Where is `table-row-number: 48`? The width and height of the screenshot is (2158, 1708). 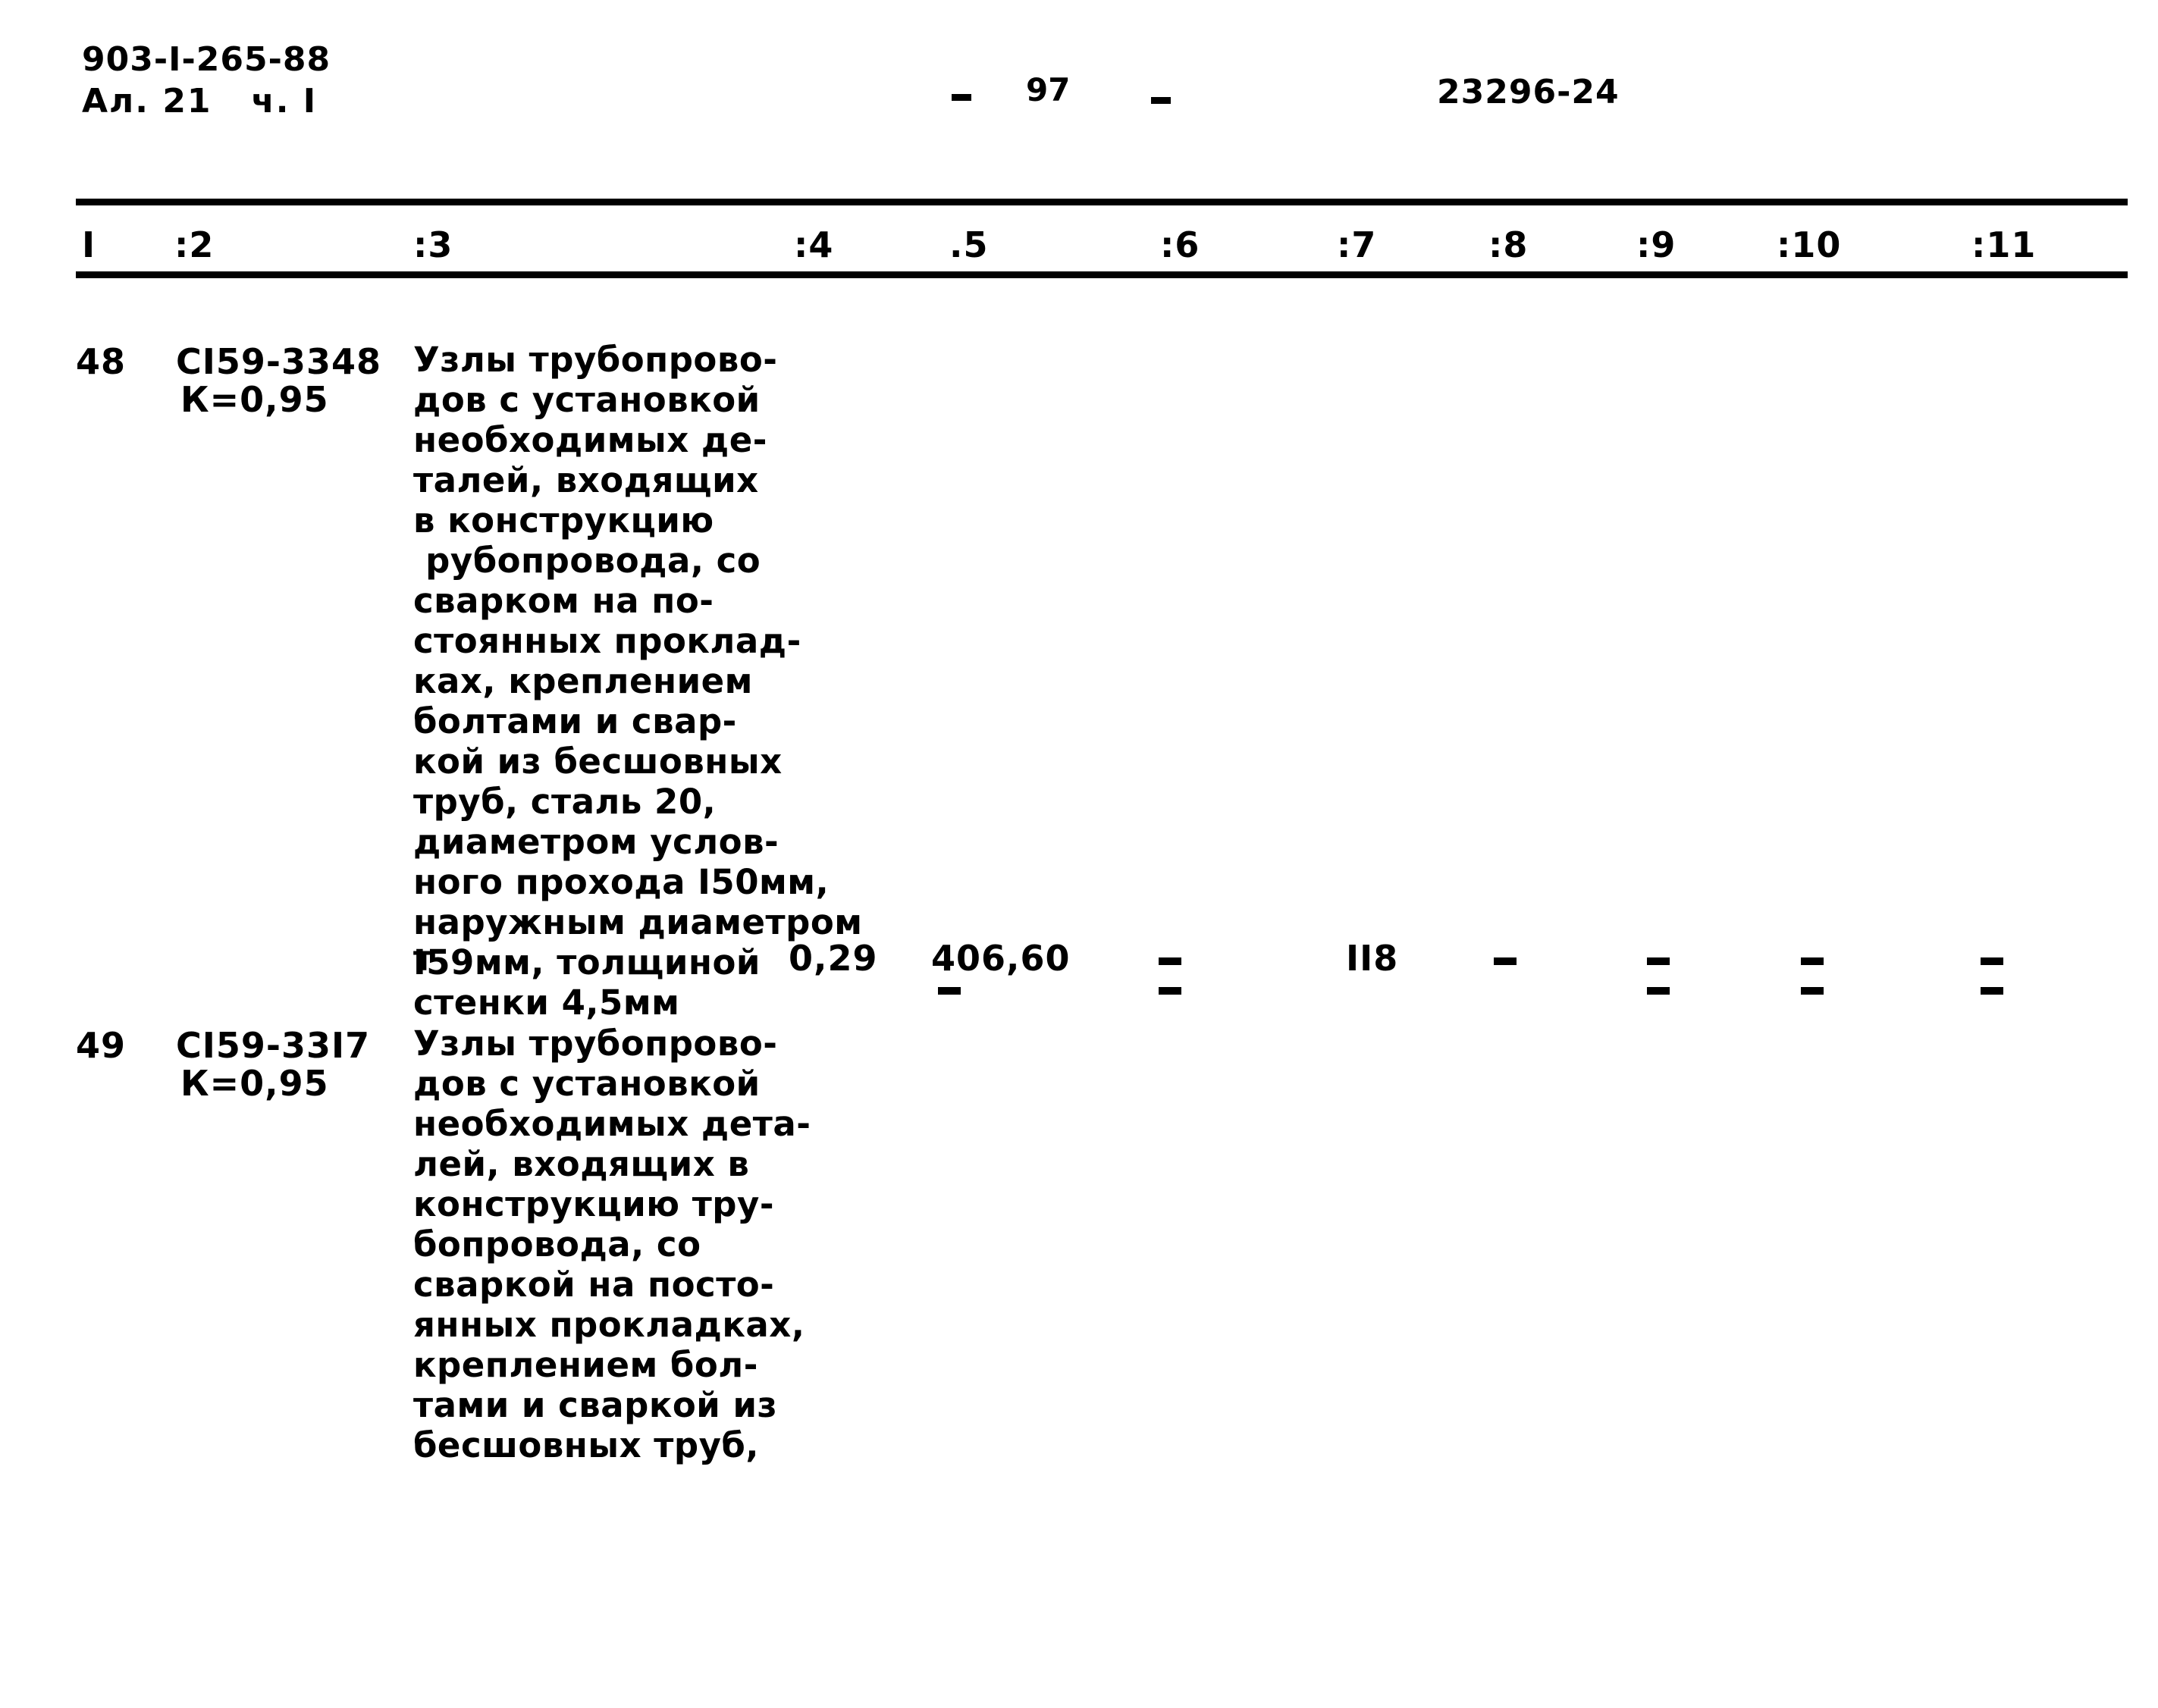
table-row-number: 48 is located at coordinates (101, 361).